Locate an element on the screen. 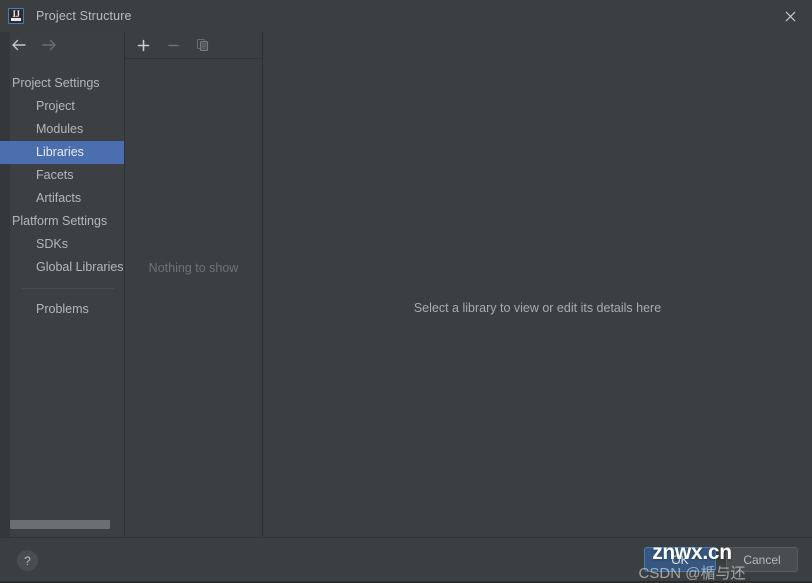 The image size is (812, 583). help-icon: ? is located at coordinates (27, 560).